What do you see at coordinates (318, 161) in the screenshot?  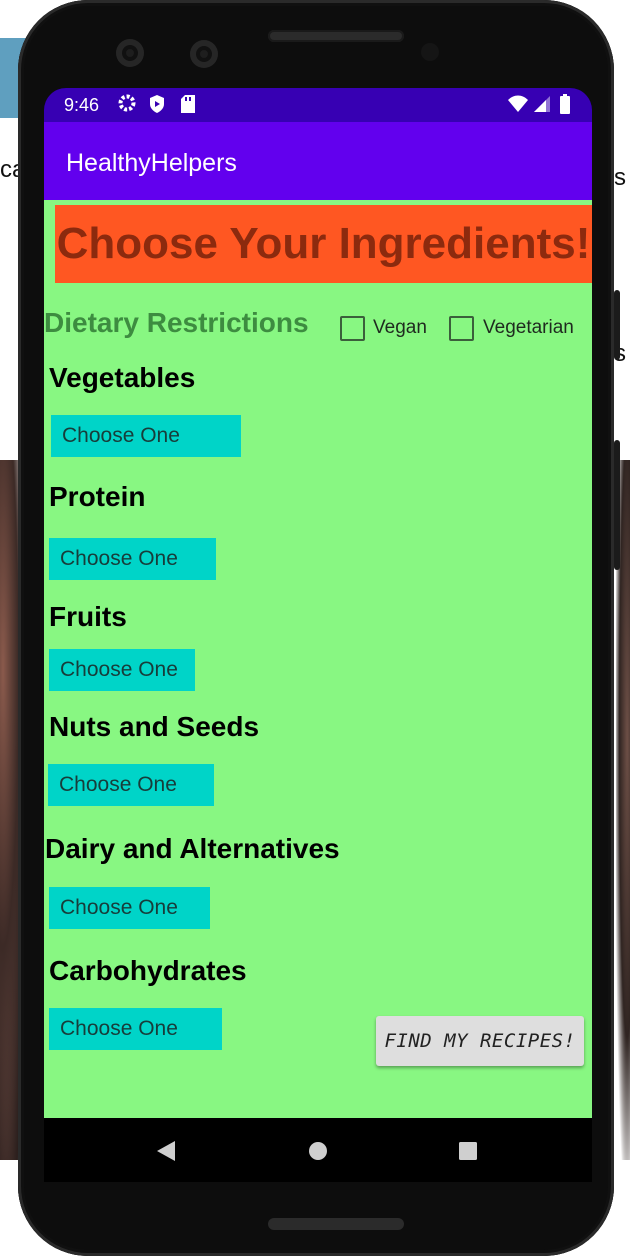 I see `app-bar: HealthyHelpers` at bounding box center [318, 161].